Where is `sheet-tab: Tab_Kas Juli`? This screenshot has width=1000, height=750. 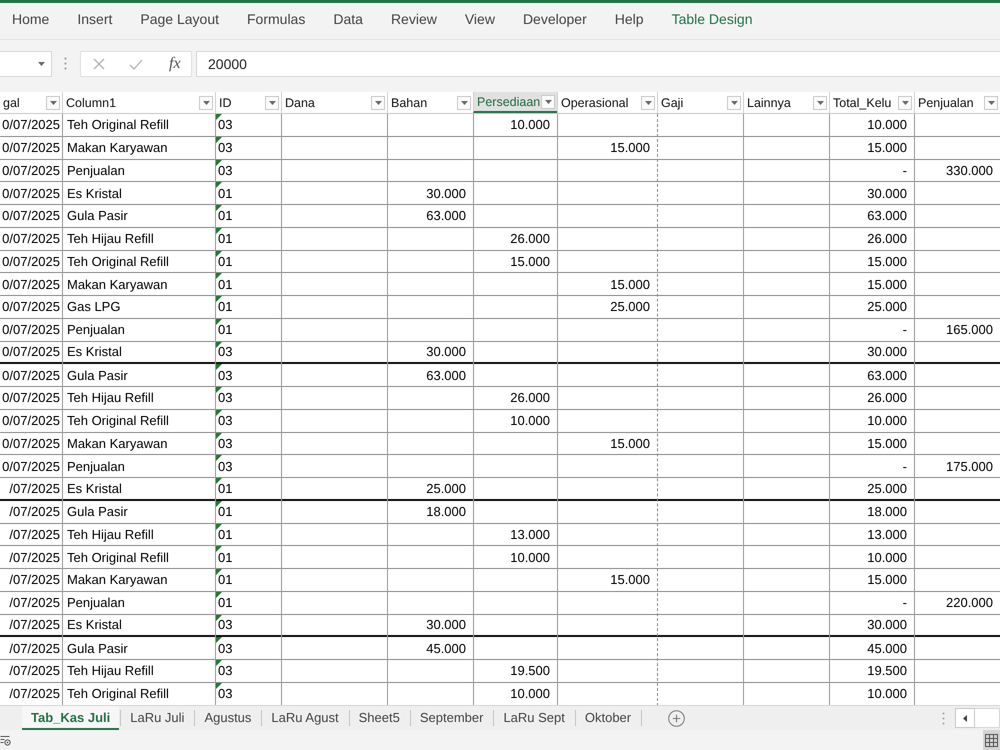 sheet-tab: Tab_Kas Juli is located at coordinates (71, 718).